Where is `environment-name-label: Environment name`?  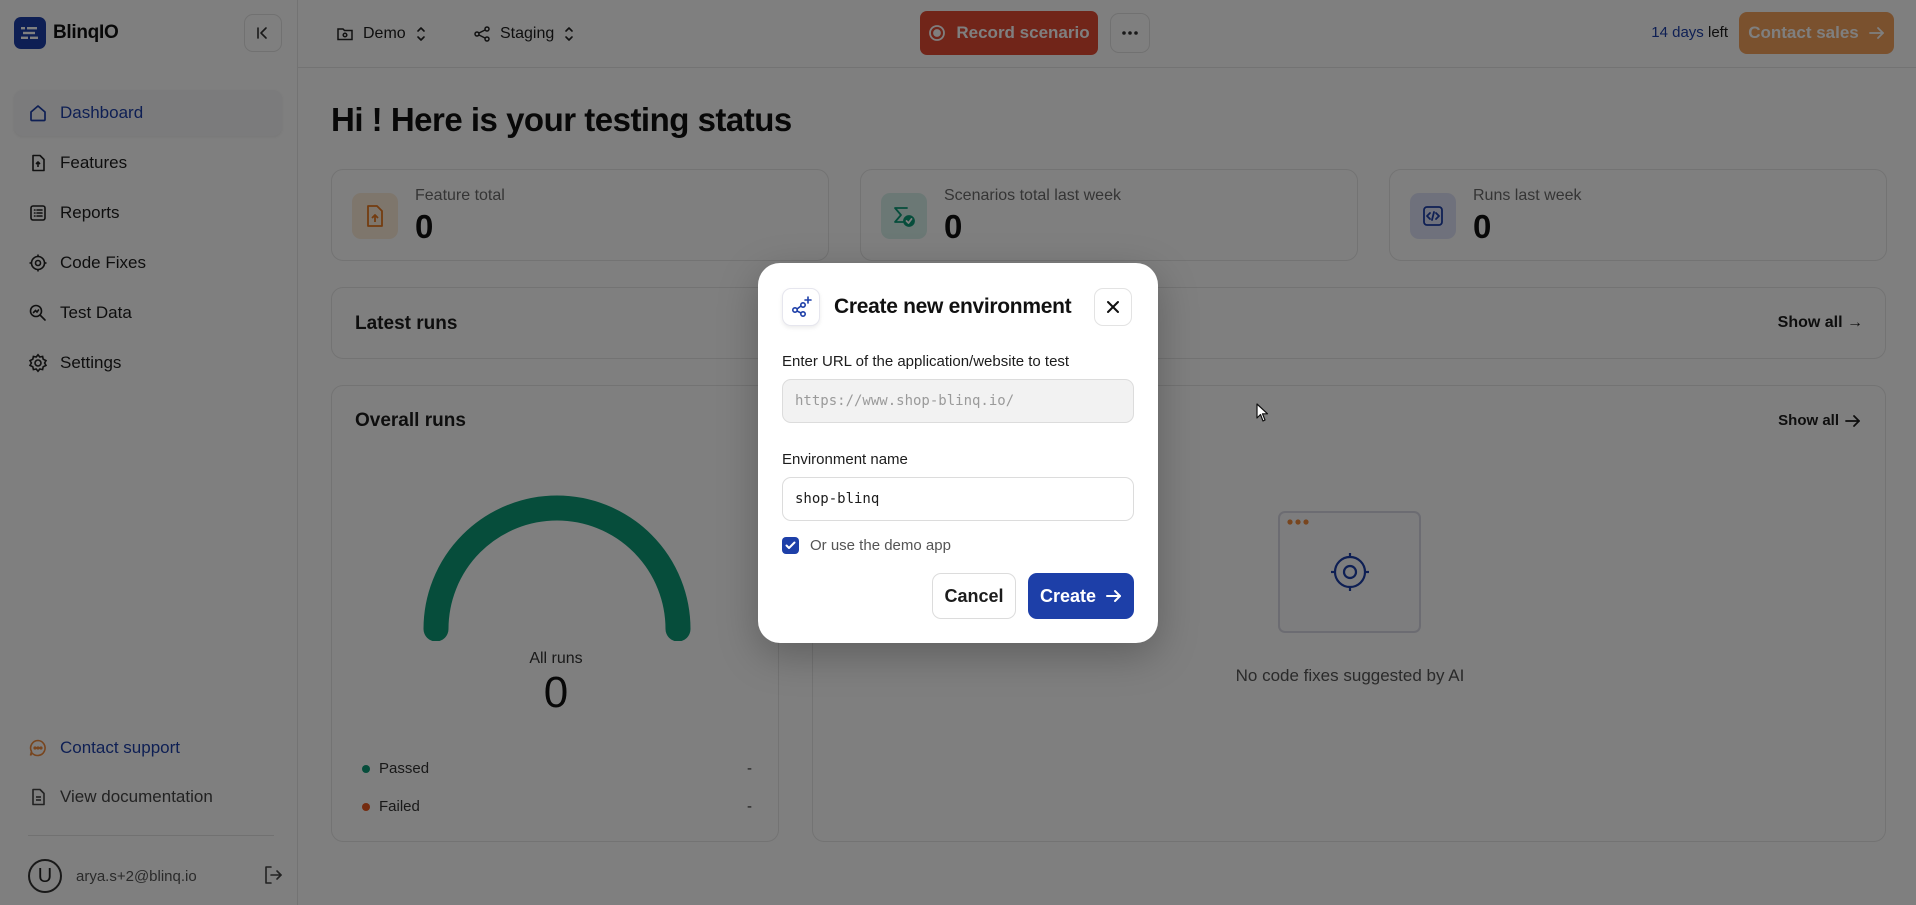 environment-name-label: Environment name is located at coordinates (845, 459).